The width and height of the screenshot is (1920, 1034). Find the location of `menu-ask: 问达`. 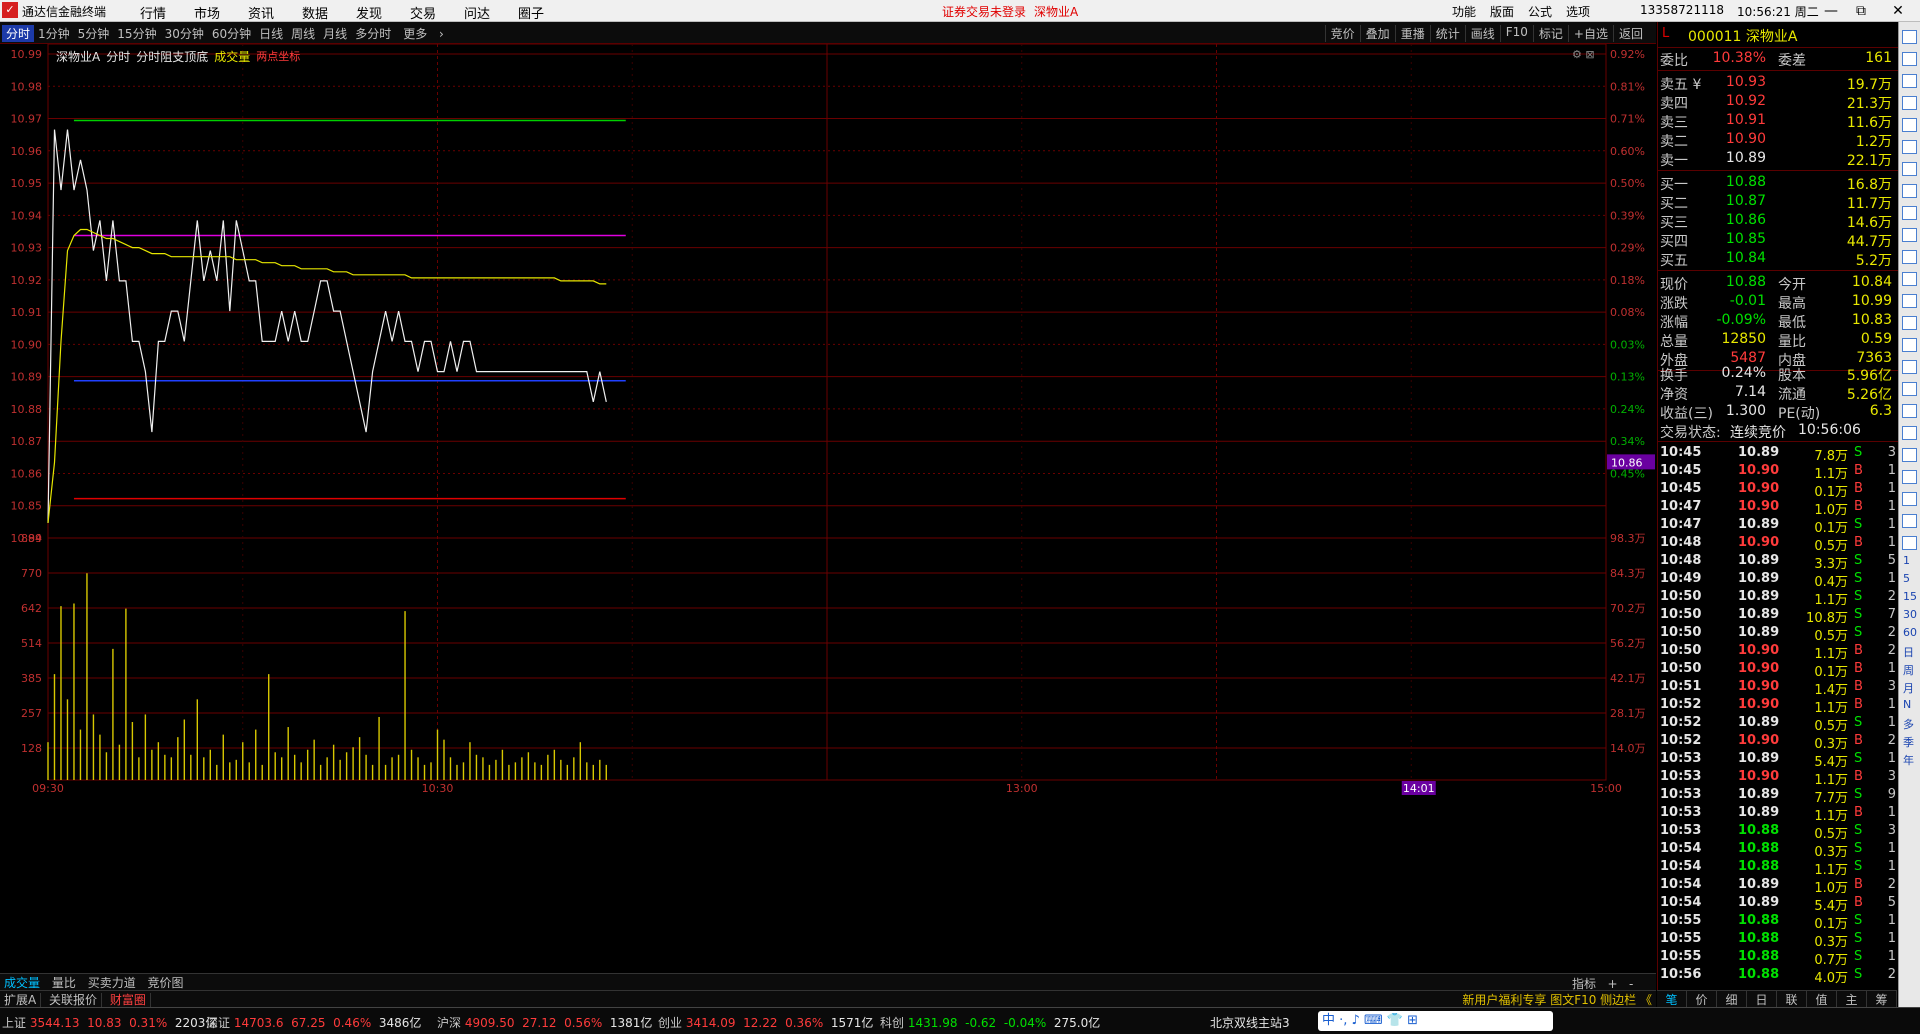

menu-ask: 问达 is located at coordinates (477, 12).